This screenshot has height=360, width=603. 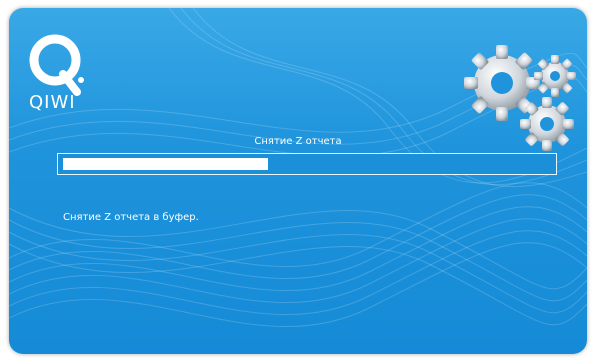 What do you see at coordinates (131, 217) in the screenshot?
I see `status-text: Снятие Z отчета в буфер.` at bounding box center [131, 217].